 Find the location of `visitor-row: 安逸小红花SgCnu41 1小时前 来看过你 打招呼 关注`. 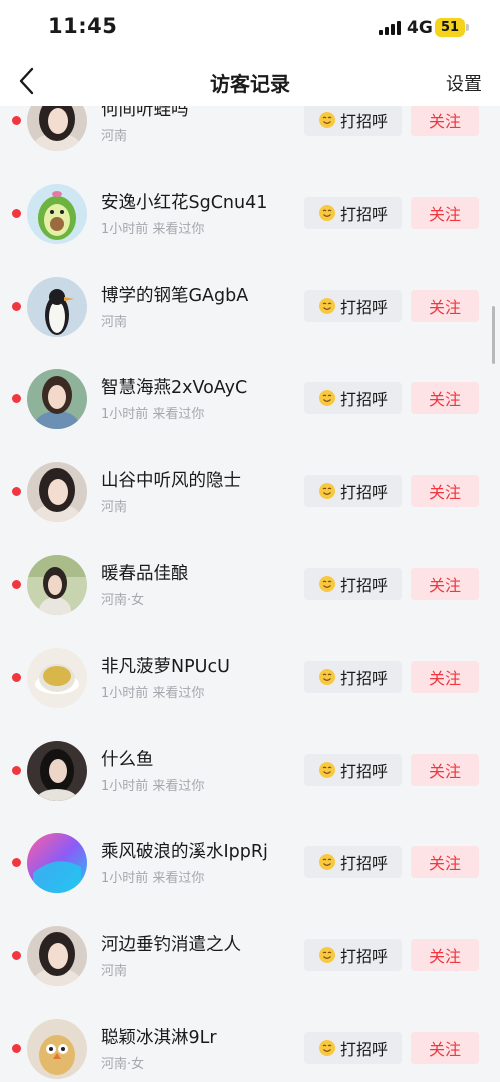

visitor-row: 安逸小红花SgCnu41 1小时前 来看过你 打招呼 关注 is located at coordinates (250, 213).